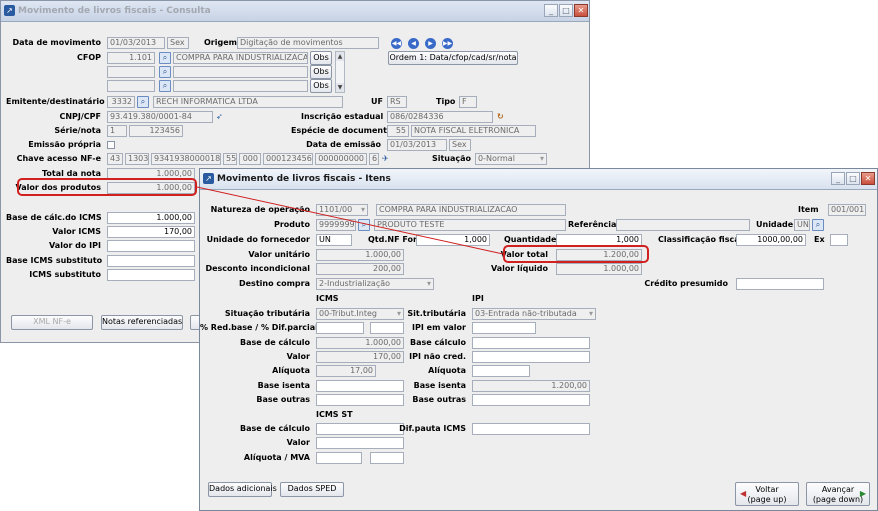 The height and width of the screenshot is (511, 878). What do you see at coordinates (165, 58) in the screenshot?
I see `cfop-search-icon: ⌕` at bounding box center [165, 58].